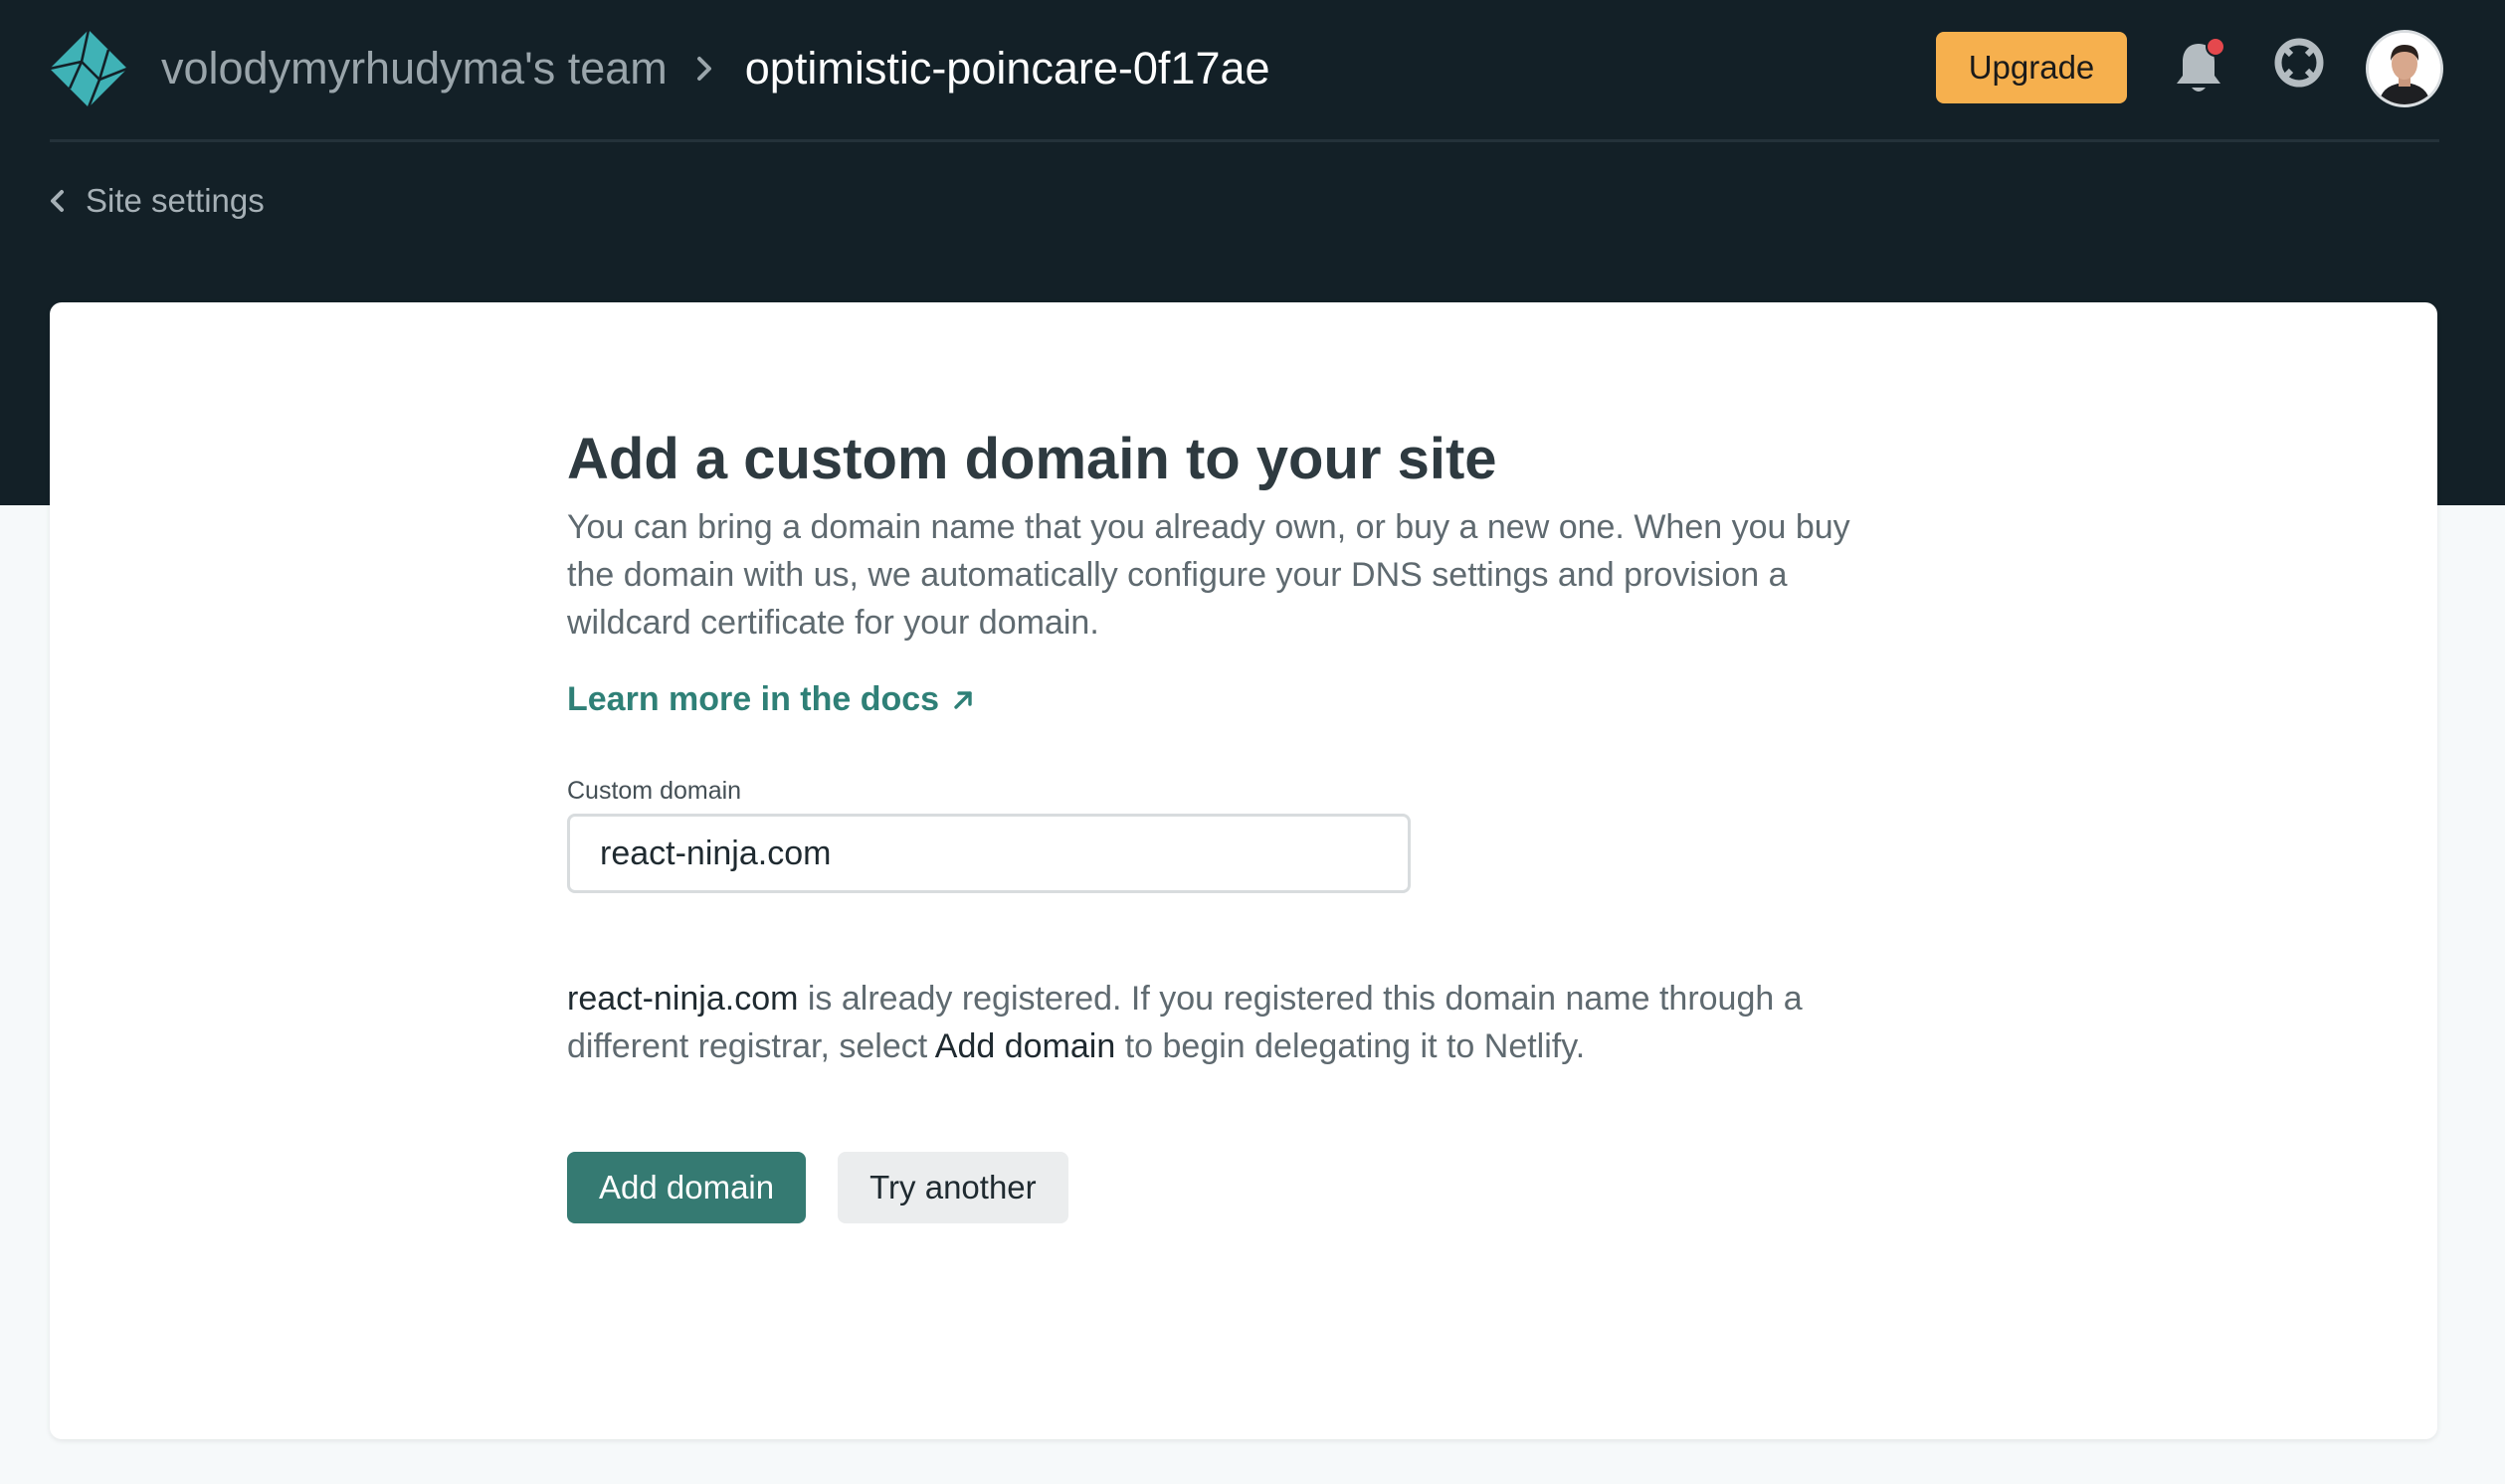 The image size is (2505, 1484). What do you see at coordinates (1032, 459) in the screenshot?
I see `page-title: Add a custom domain to your site` at bounding box center [1032, 459].